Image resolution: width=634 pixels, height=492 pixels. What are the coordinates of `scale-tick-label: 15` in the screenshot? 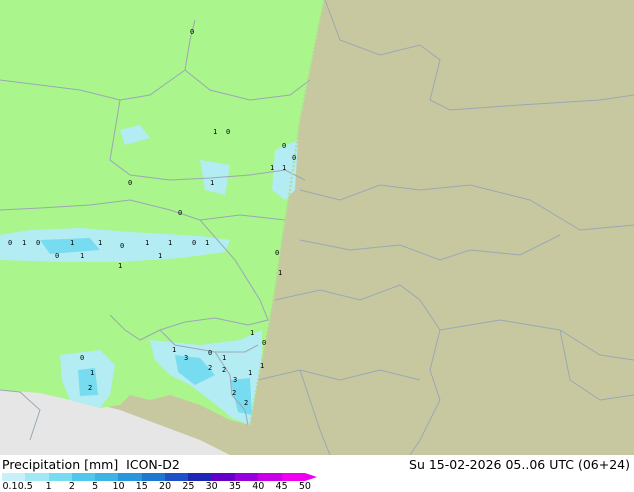 It's located at (141, 486).